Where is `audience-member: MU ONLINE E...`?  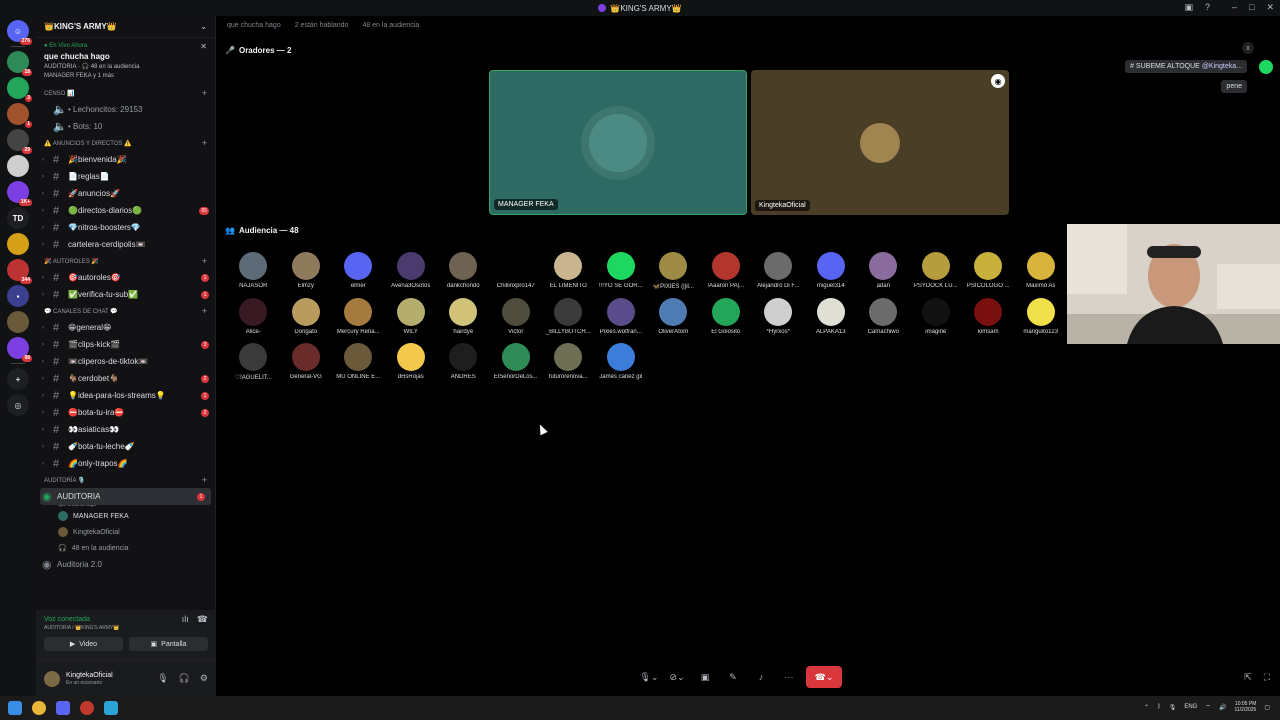 audience-member: MU ONLINE E... is located at coordinates (358, 362).